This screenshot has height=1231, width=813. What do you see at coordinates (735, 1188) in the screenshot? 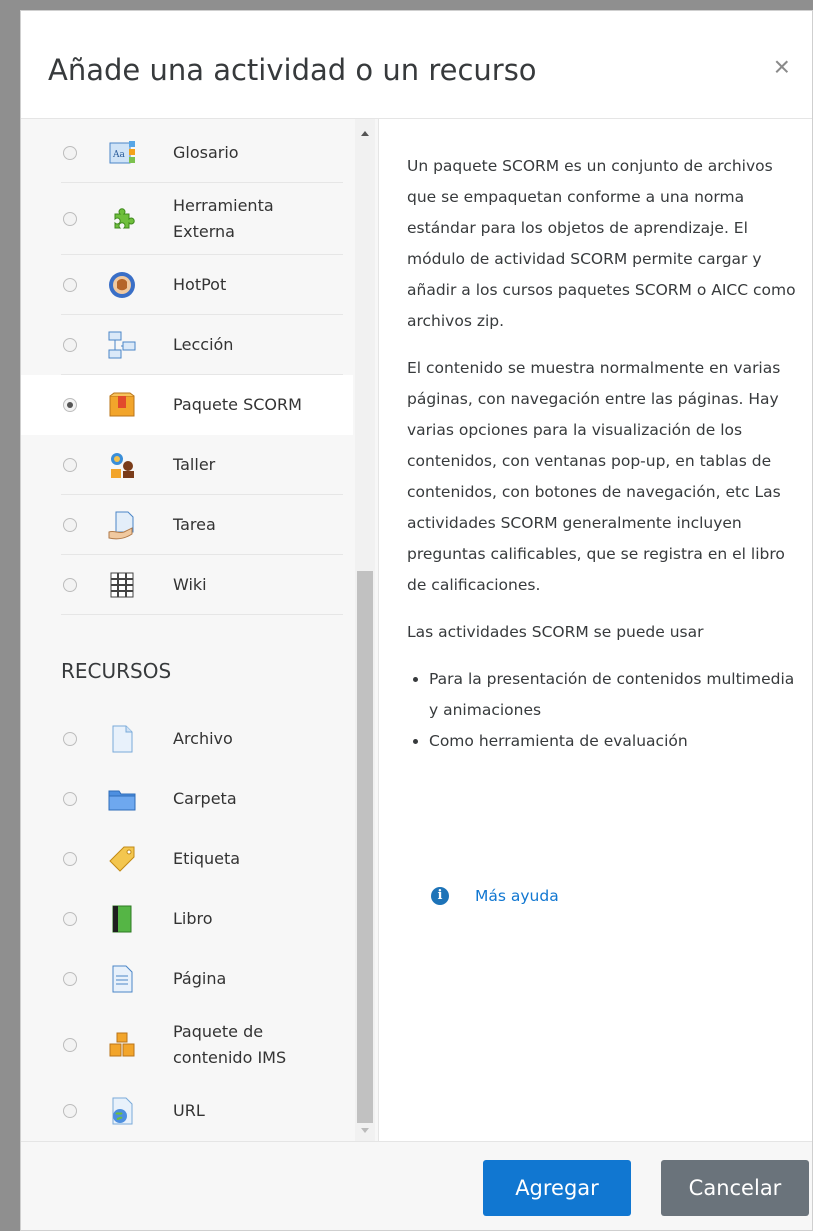
I see `cancel-button: Cancelar` at bounding box center [735, 1188].